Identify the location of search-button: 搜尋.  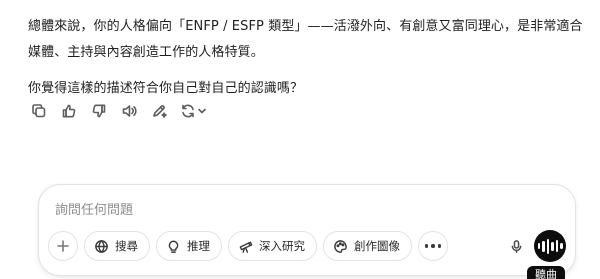
(117, 246).